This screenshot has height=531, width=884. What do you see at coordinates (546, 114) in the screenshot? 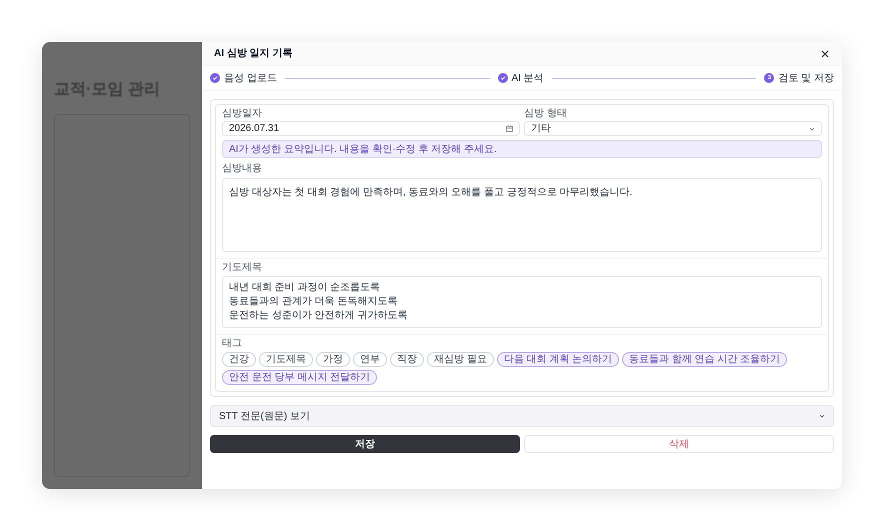
I see `field-label: 심방 형태` at bounding box center [546, 114].